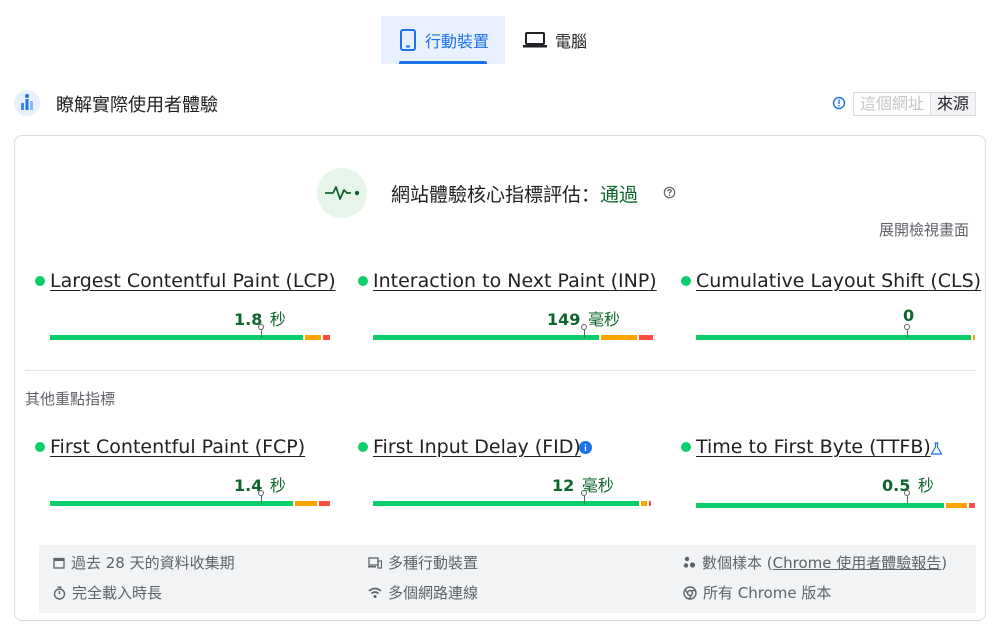  I want to click on wifi-icon, so click(375, 592).